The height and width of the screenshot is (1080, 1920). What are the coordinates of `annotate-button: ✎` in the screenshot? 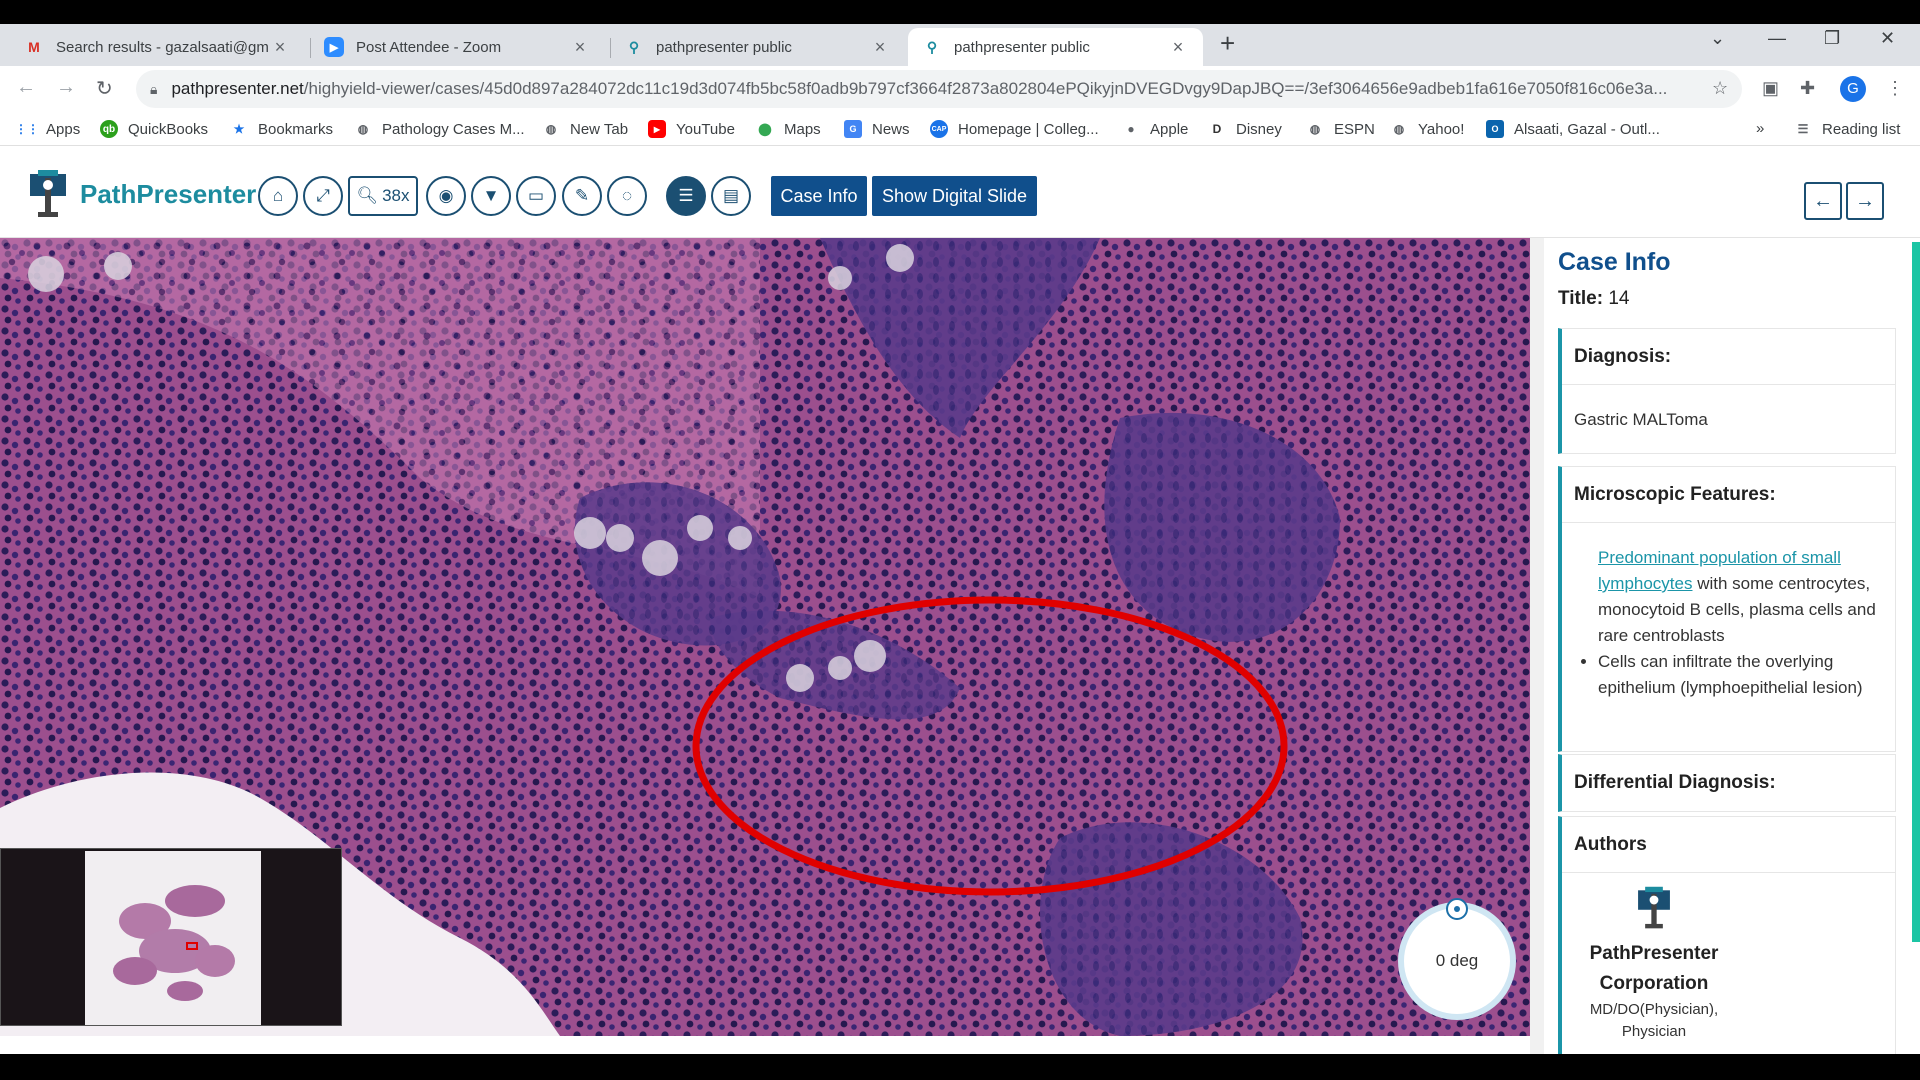 It's located at (582, 196).